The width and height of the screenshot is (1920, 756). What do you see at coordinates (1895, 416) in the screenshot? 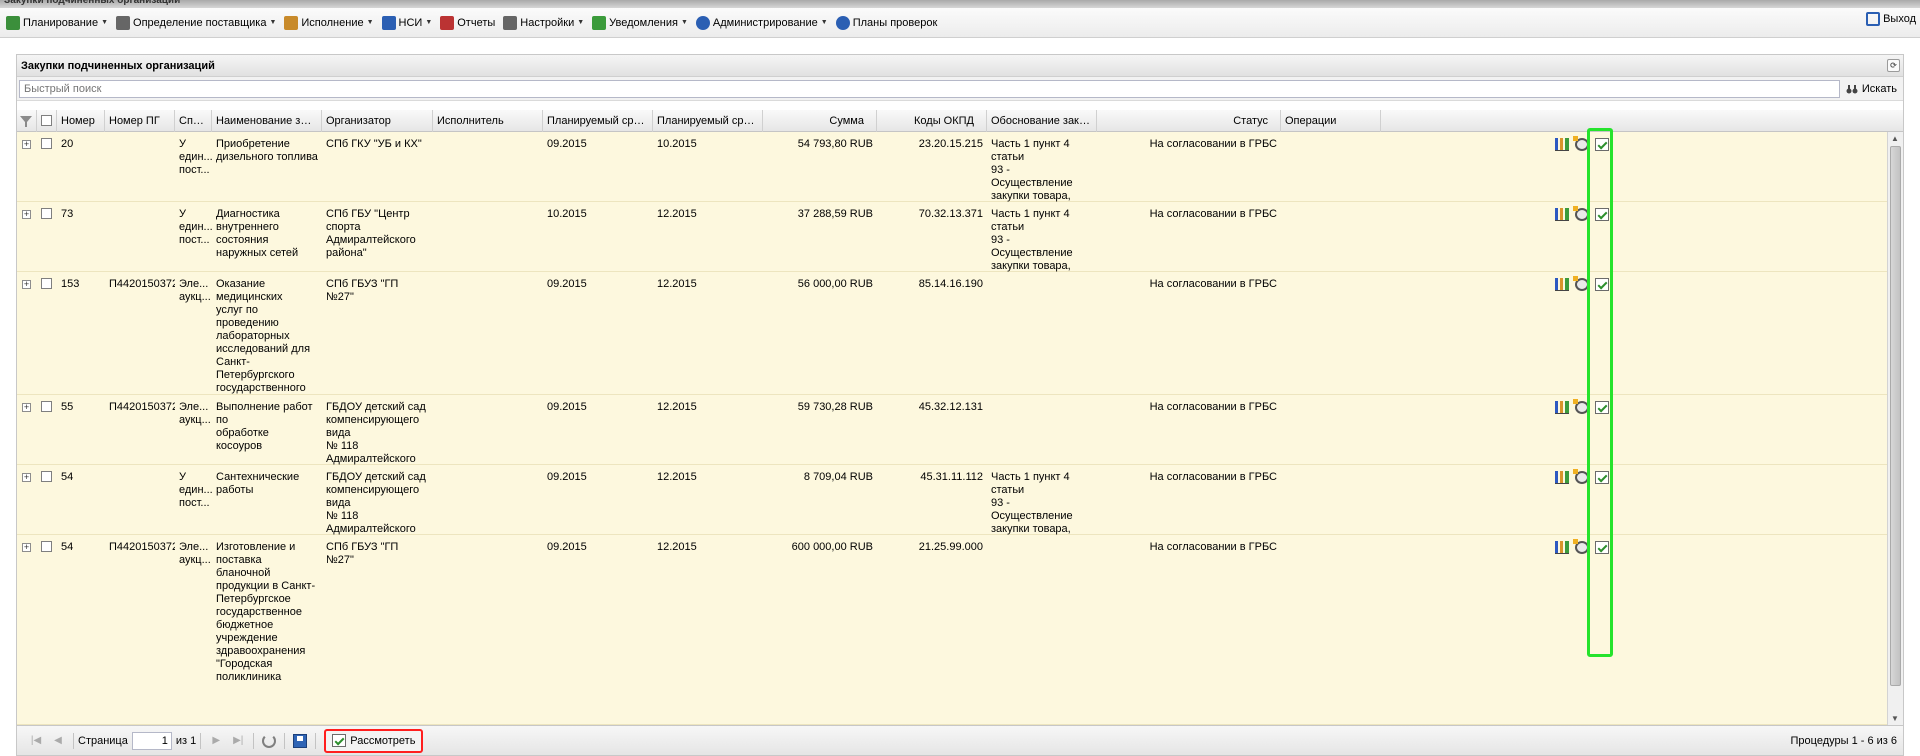
I see `scroll-thumb` at bounding box center [1895, 416].